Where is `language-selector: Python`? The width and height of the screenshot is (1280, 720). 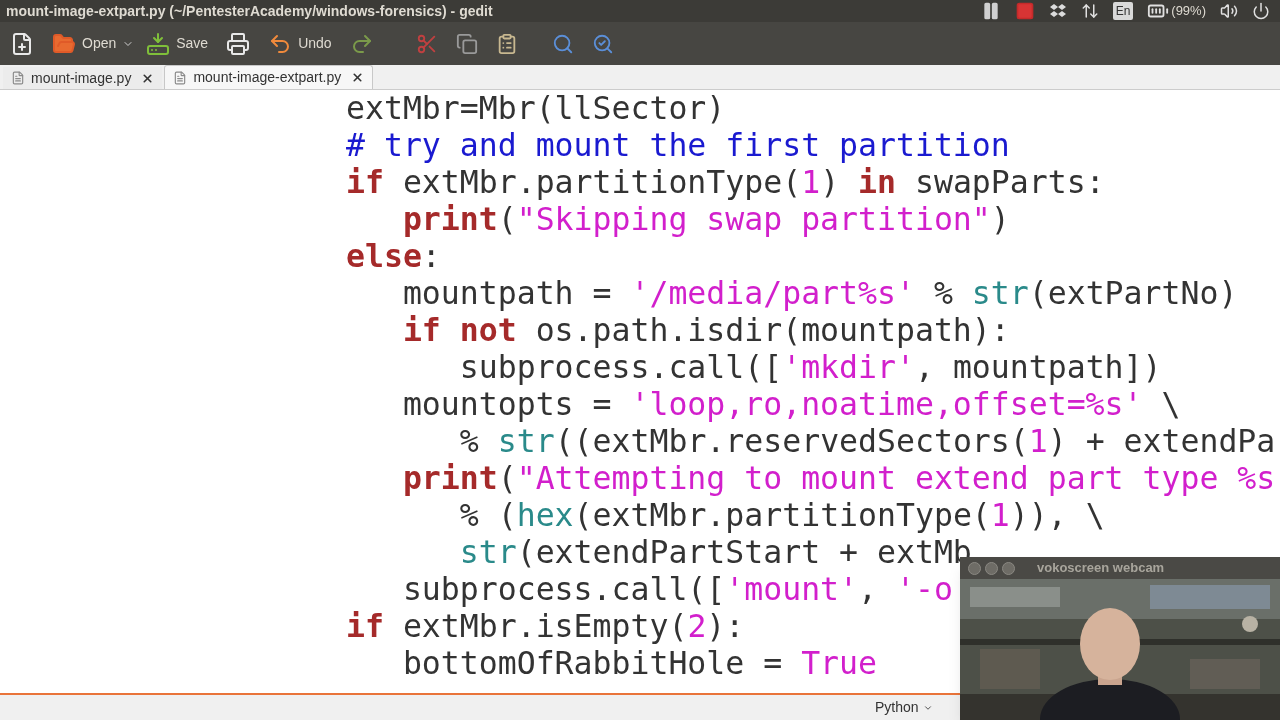
language-selector: Python is located at coordinates (904, 707).